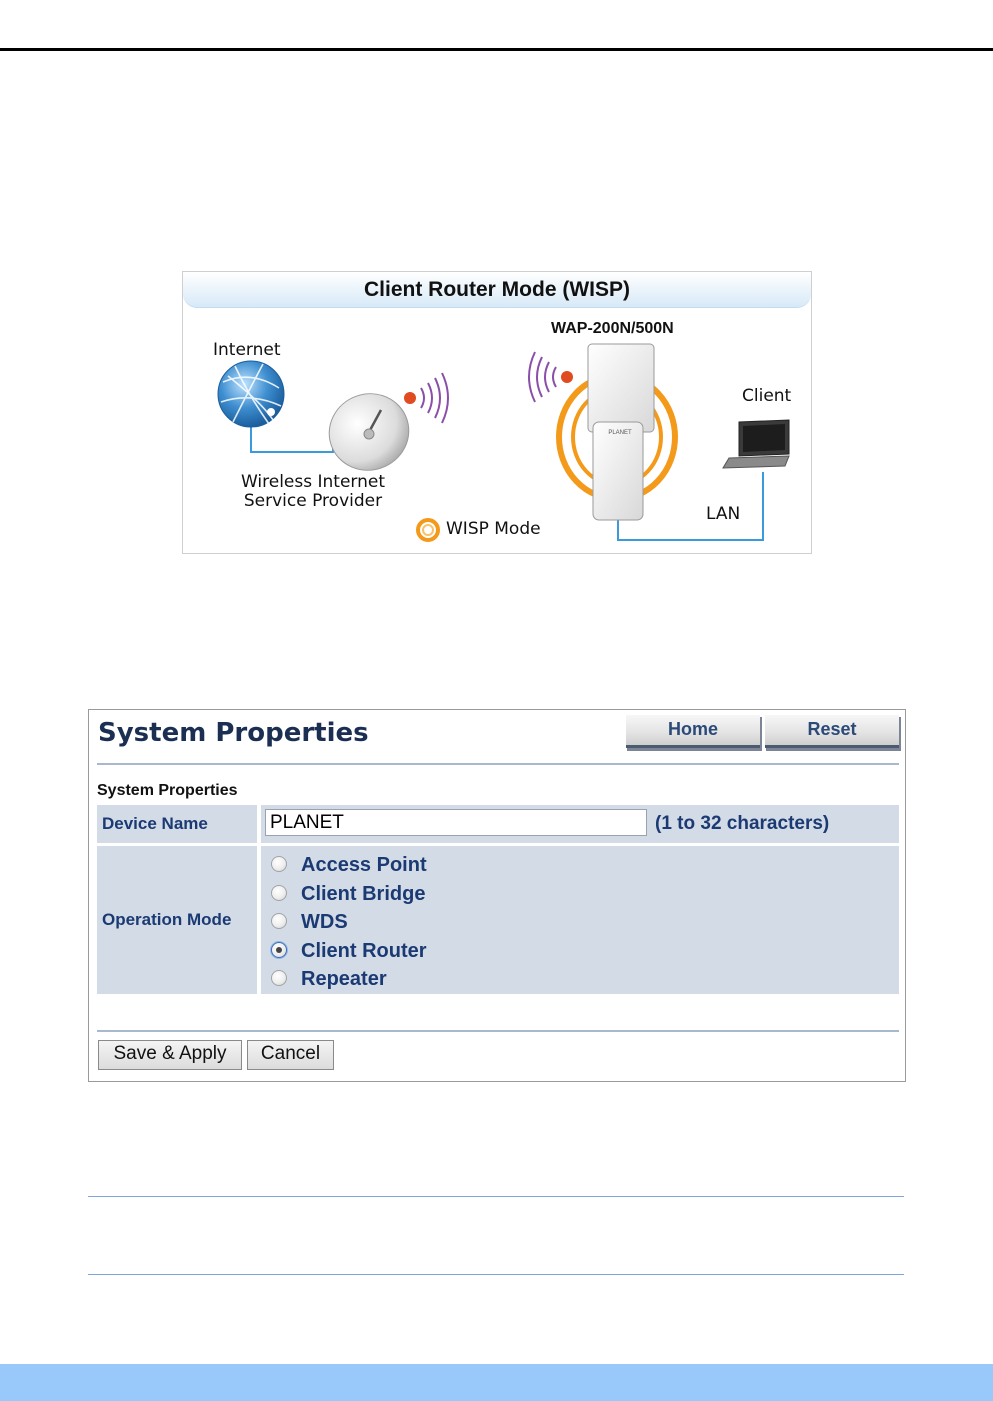  What do you see at coordinates (279, 950) in the screenshot?
I see `client-router-radio` at bounding box center [279, 950].